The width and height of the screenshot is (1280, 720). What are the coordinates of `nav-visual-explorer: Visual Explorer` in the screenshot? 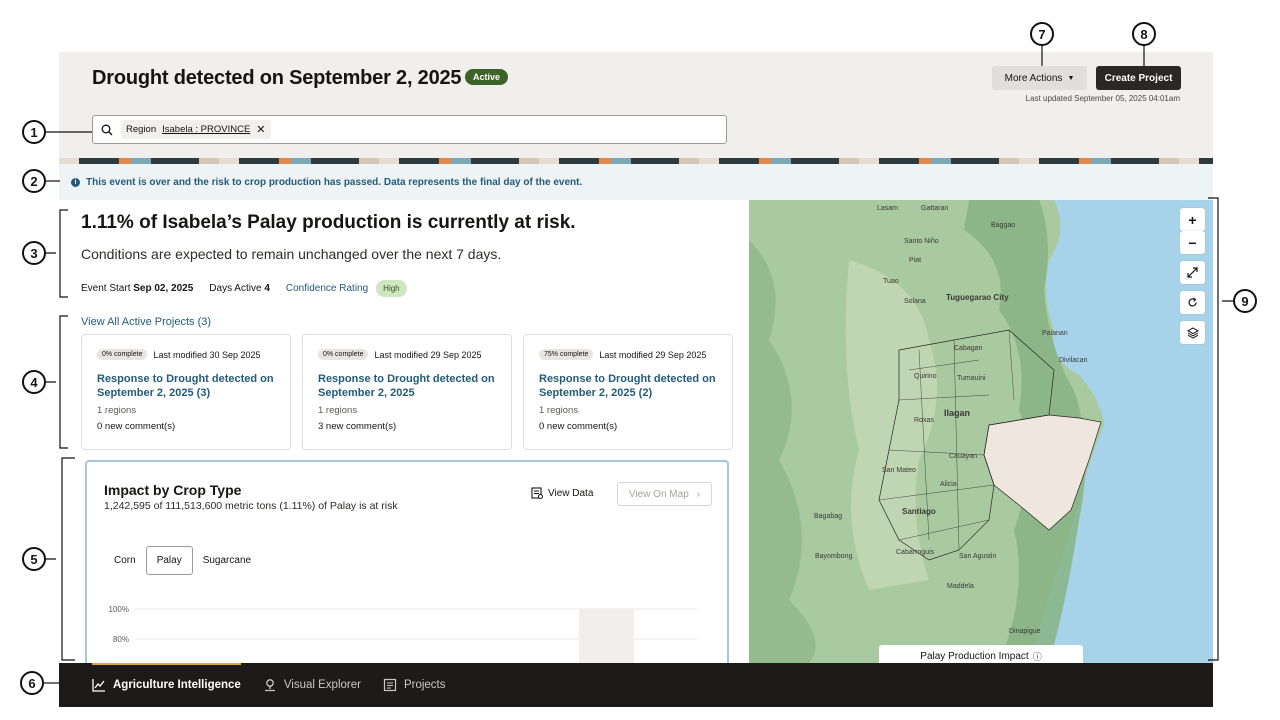 It's located at (312, 685).